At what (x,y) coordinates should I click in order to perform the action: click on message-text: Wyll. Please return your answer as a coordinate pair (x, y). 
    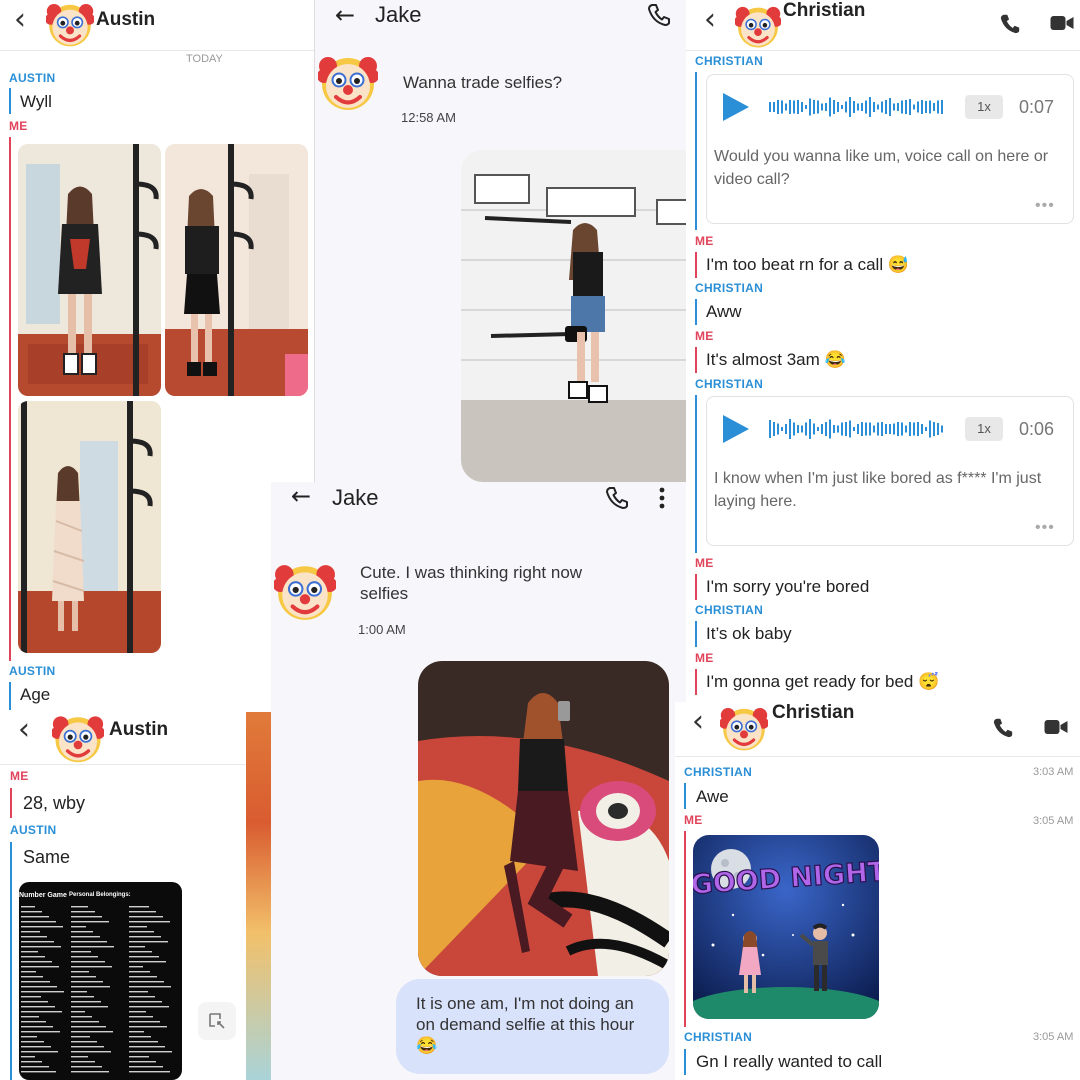
    Looking at the image, I should click on (36, 101).